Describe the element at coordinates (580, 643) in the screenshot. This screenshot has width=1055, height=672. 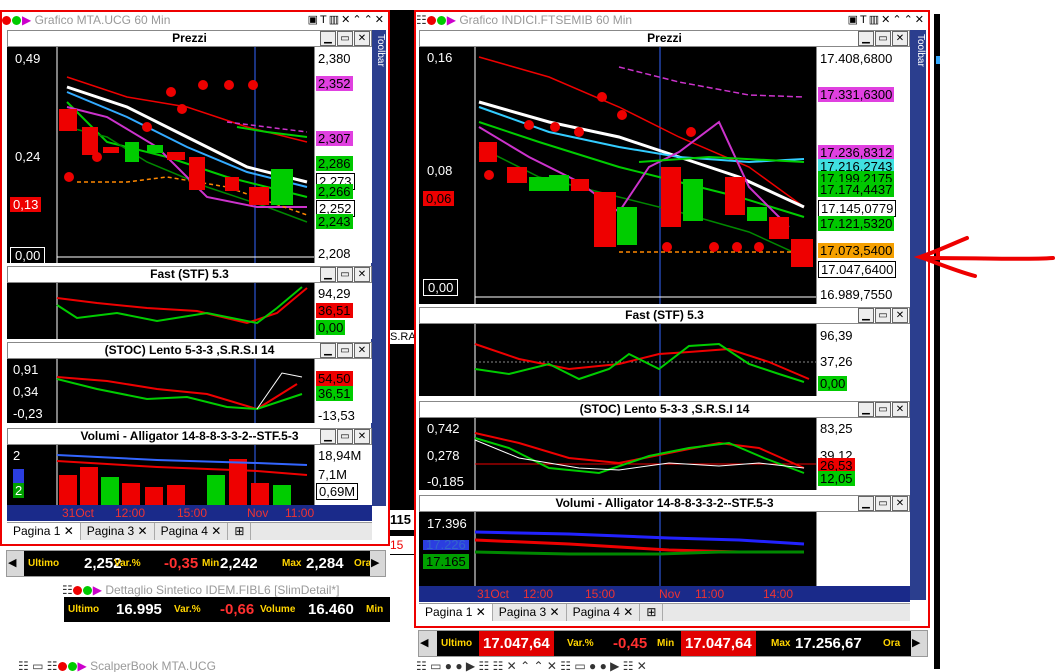
I see `ticker-label: Var.%` at that location.